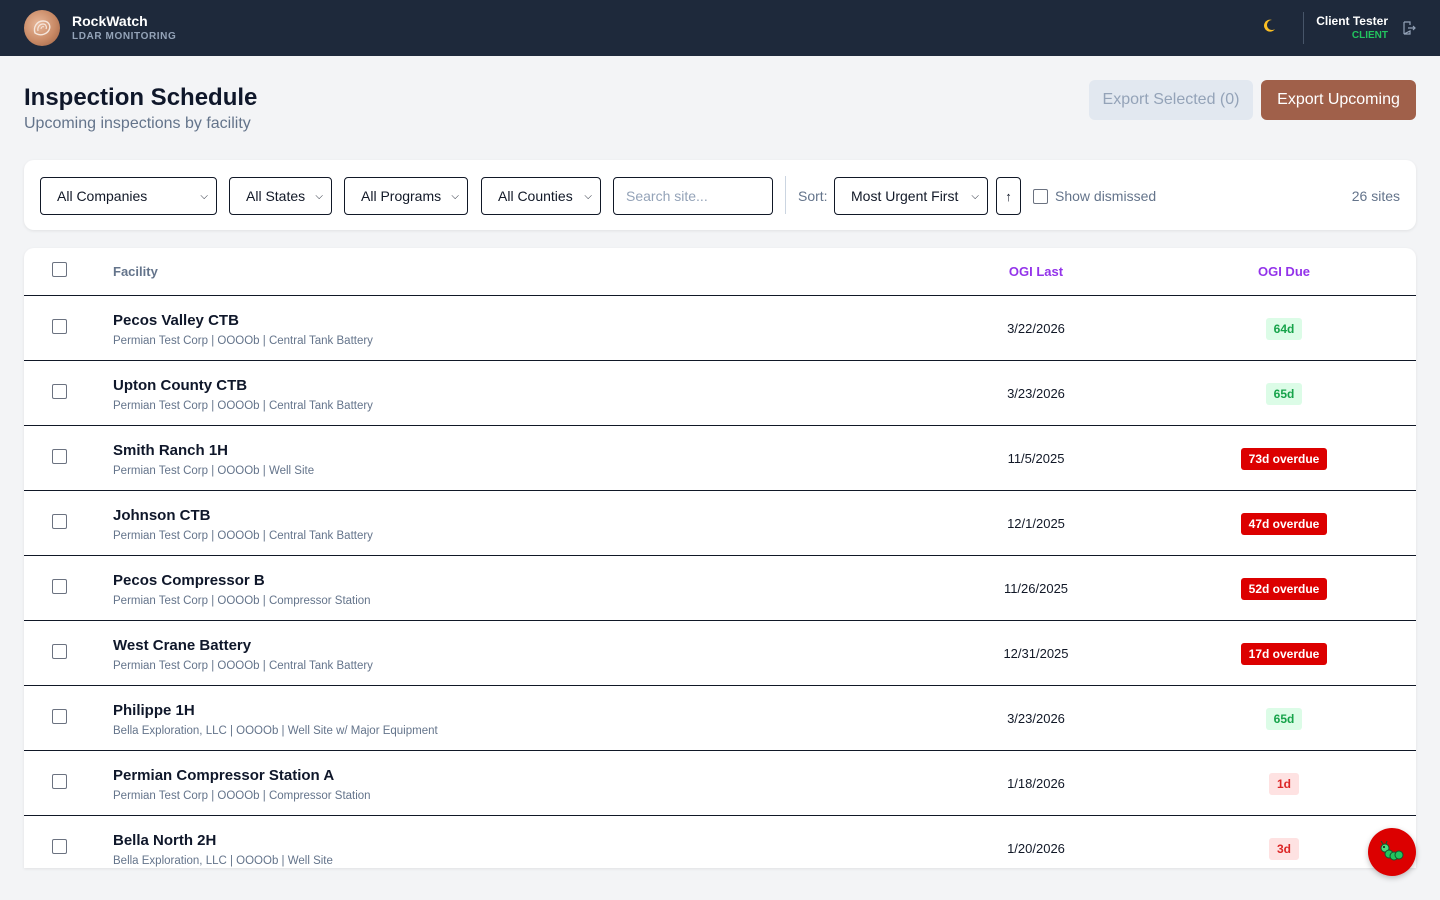  What do you see at coordinates (137, 123) in the screenshot?
I see `page-subtitle: Upcoming inspections by facility` at bounding box center [137, 123].